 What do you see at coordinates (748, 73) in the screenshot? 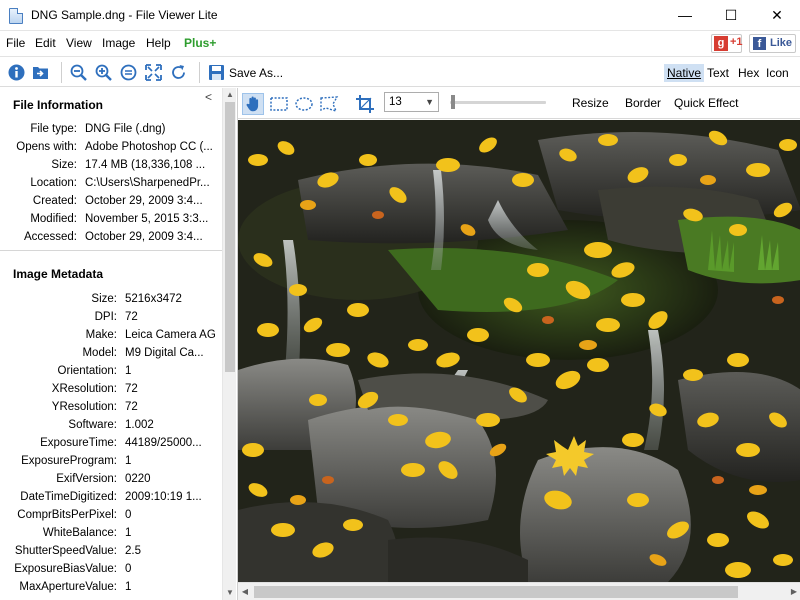
I see `view-mode-hex: Hex` at bounding box center [748, 73].